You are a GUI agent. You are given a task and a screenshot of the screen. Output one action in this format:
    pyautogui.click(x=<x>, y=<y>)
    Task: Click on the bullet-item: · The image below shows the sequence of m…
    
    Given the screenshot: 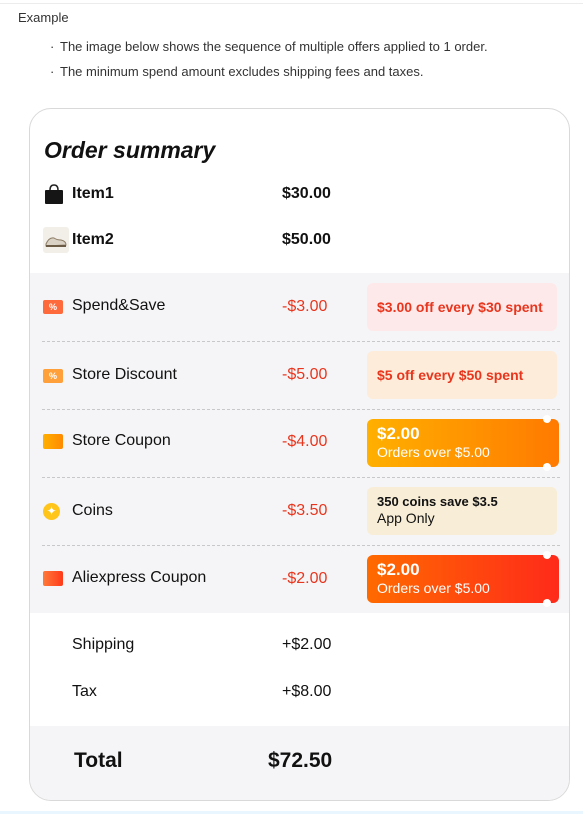 What is the action you would take?
    pyautogui.click(x=269, y=46)
    